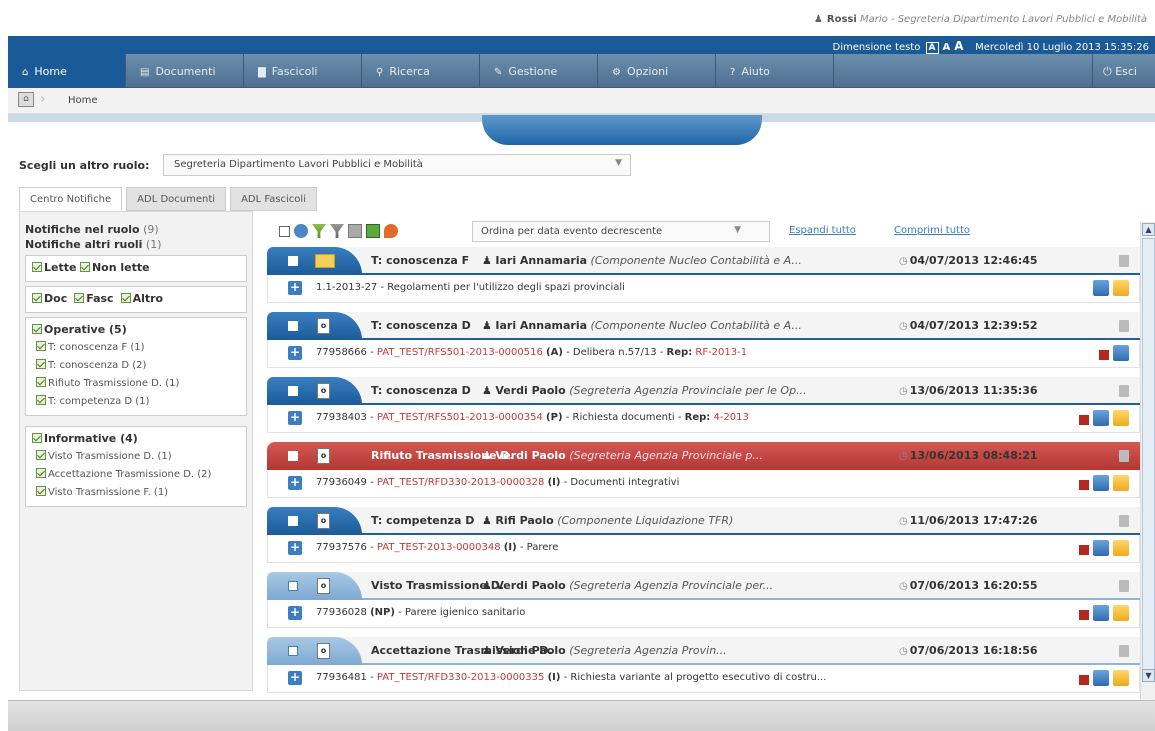 Image resolution: width=1155 pixels, height=731 pixels. Describe the element at coordinates (461, 482) in the screenshot. I see `notification-segnatura: PAT_TEST/RFD330-2013-0000328` at that location.